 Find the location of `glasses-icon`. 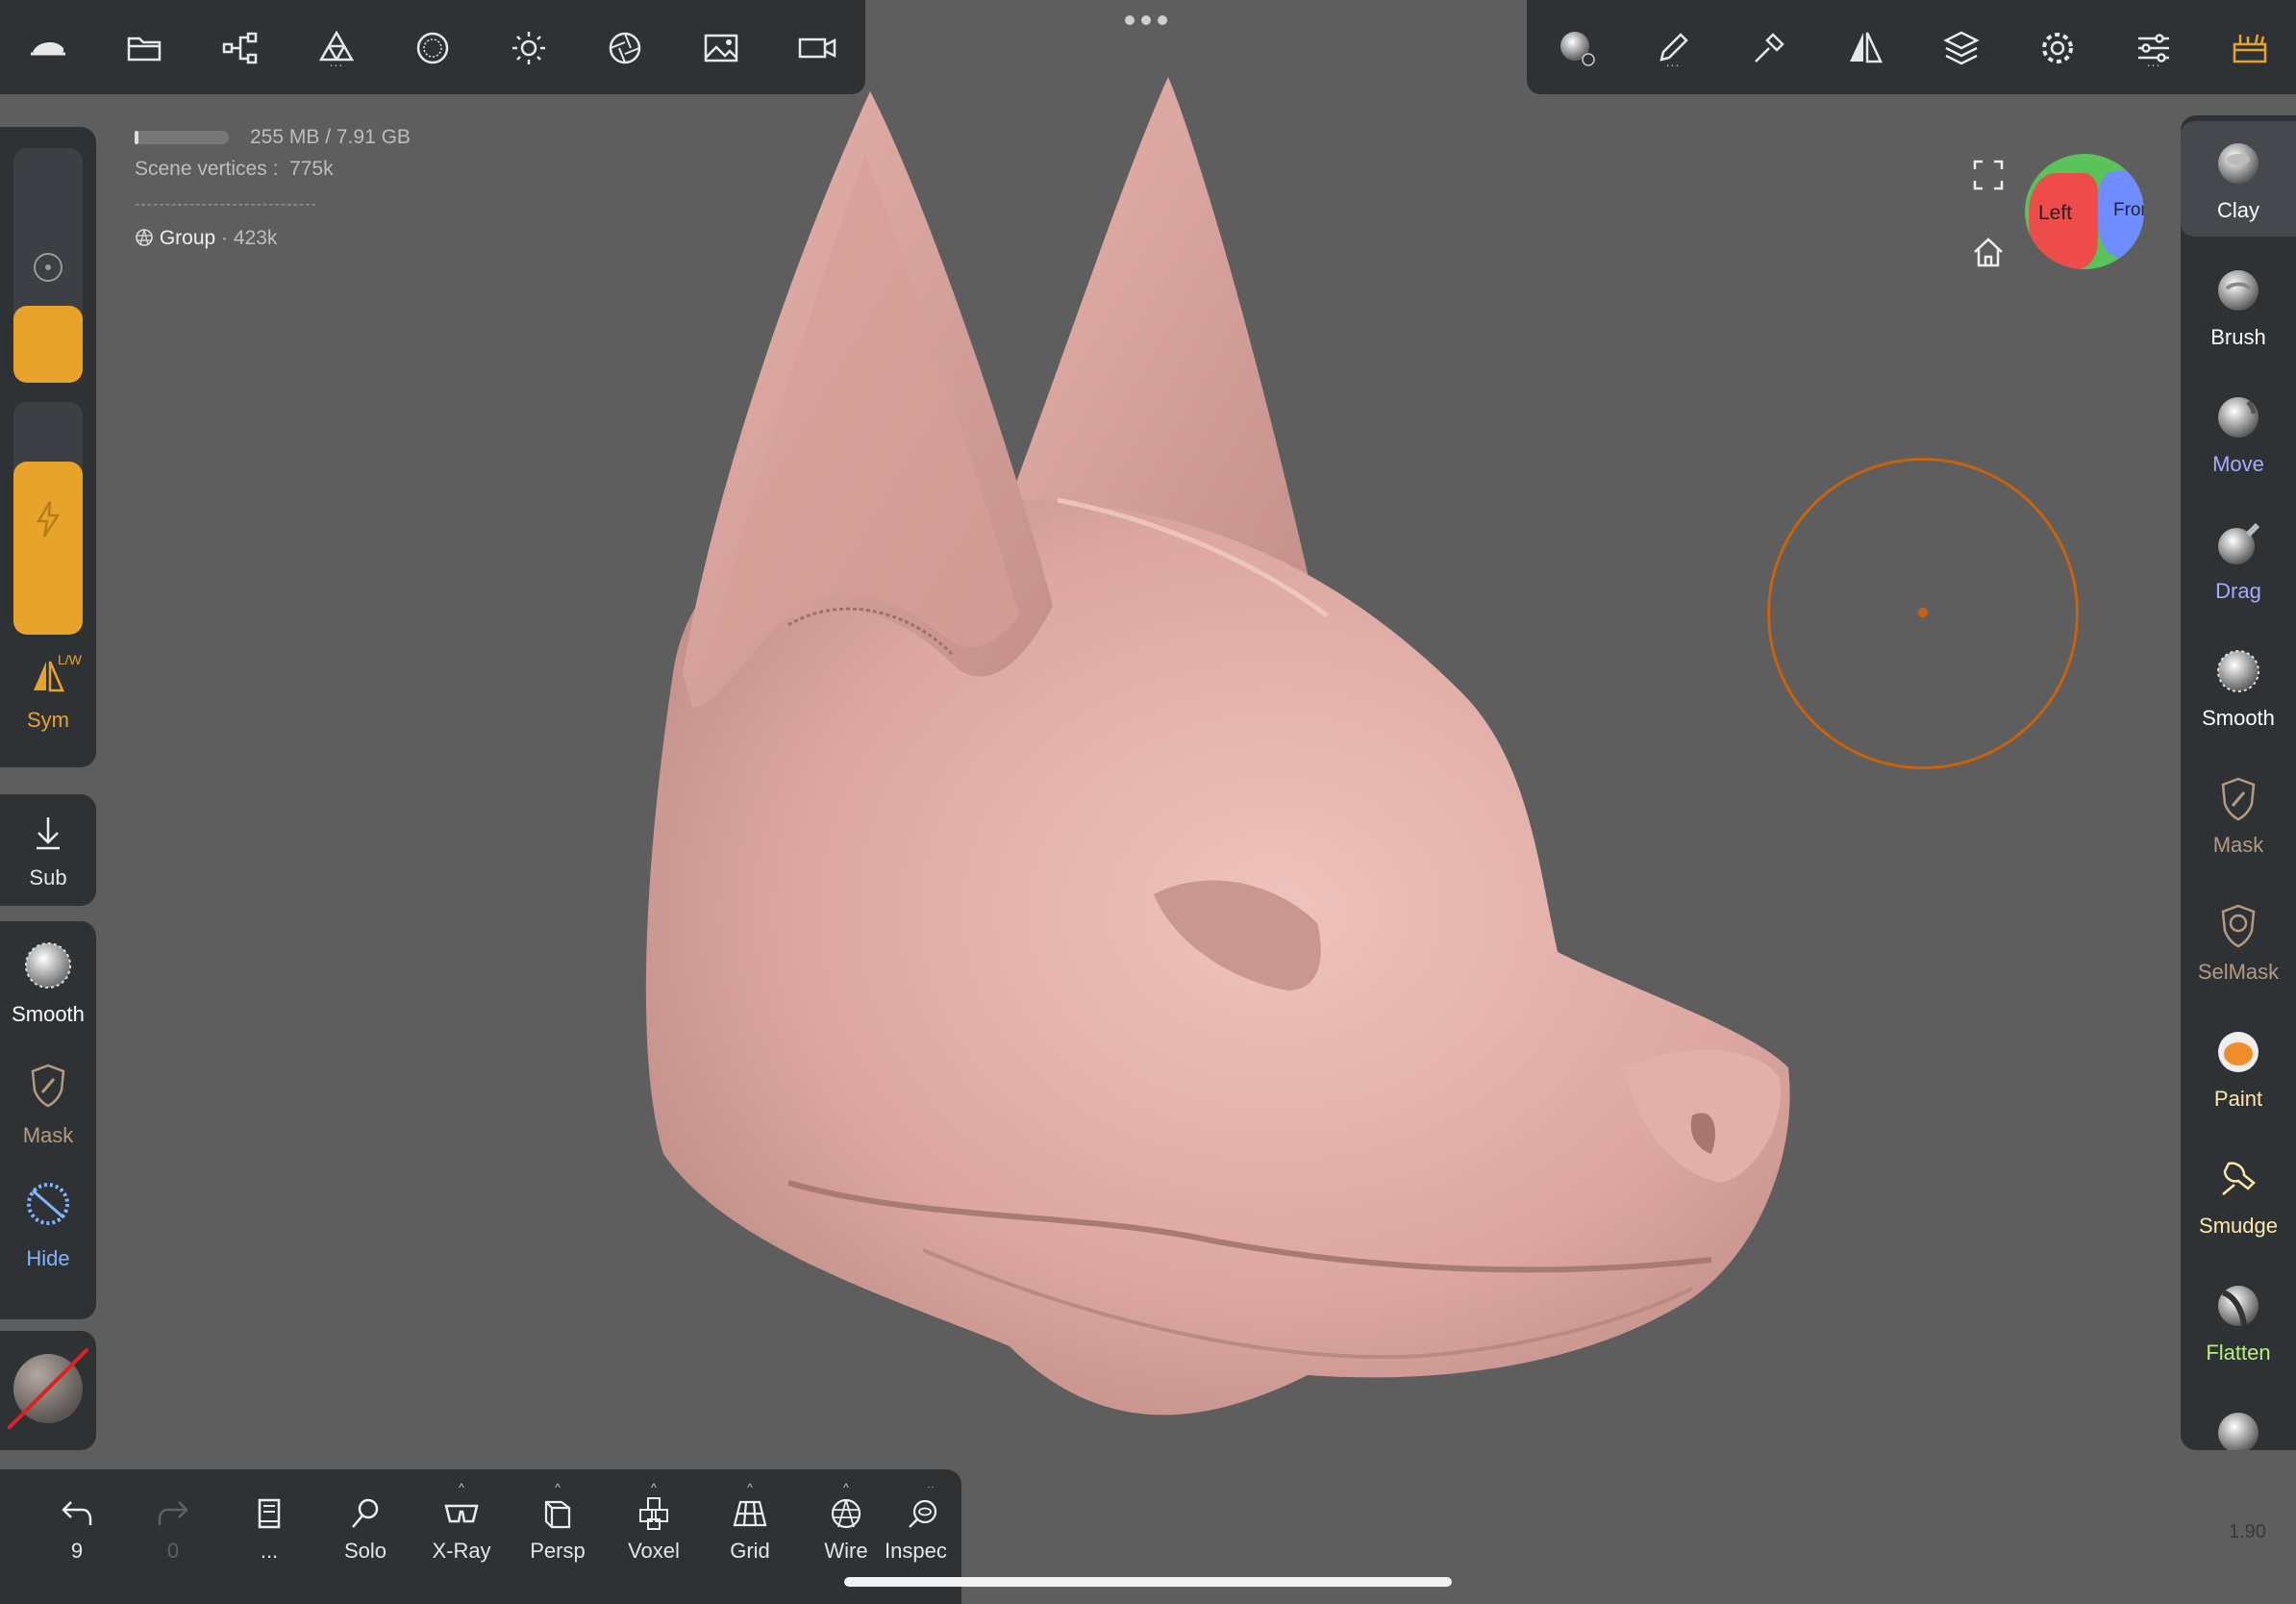

glasses-icon is located at coordinates (461, 1513).